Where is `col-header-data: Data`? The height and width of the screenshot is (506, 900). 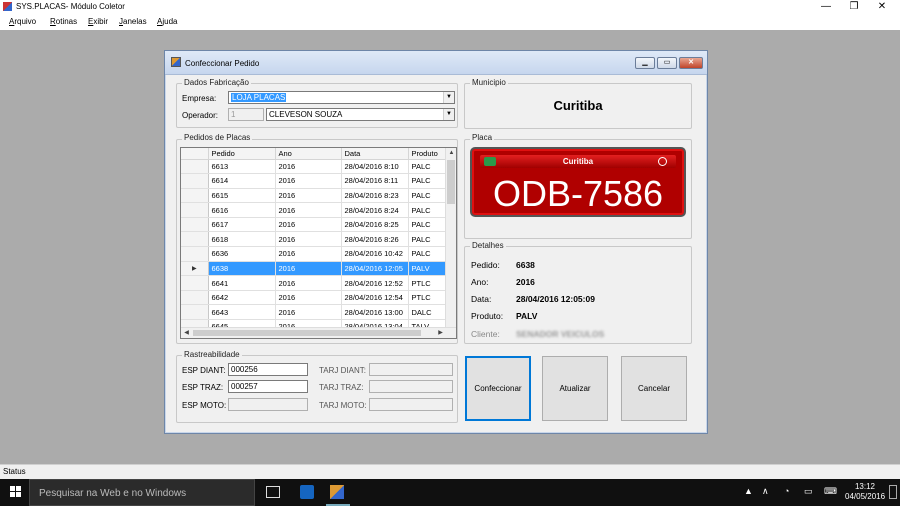 col-header-data: Data is located at coordinates (375, 154).